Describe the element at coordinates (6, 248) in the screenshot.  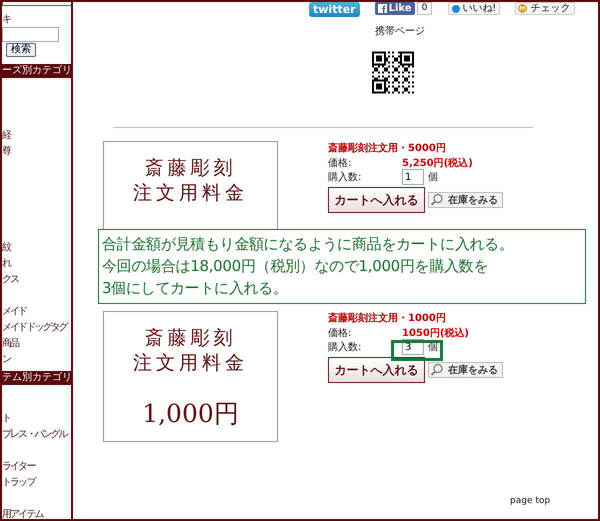
I see `category-link: 紋` at that location.